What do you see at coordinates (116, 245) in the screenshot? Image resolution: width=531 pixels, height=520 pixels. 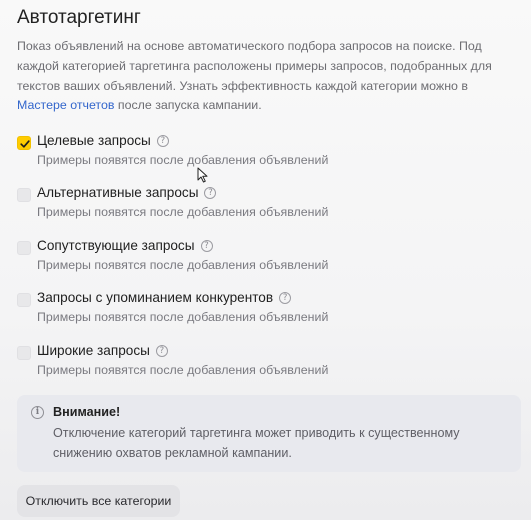 I see `category-label: Сопутствующие запросы` at bounding box center [116, 245].